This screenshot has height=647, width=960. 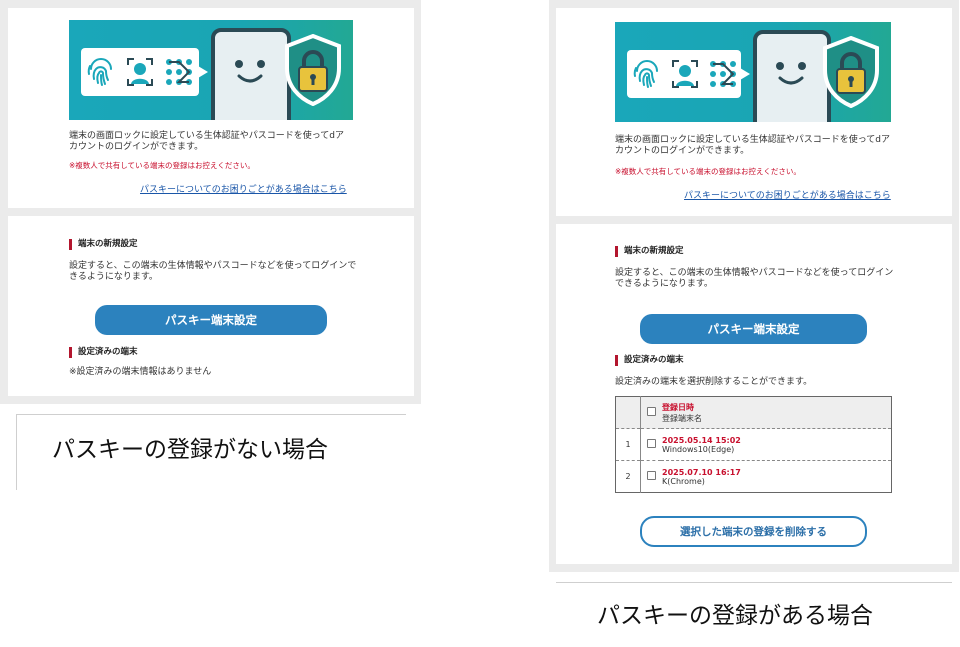 What do you see at coordinates (714, 382) in the screenshot?
I see `registered-devices-description: 設定済みの端末を選択削除することができます。` at bounding box center [714, 382].